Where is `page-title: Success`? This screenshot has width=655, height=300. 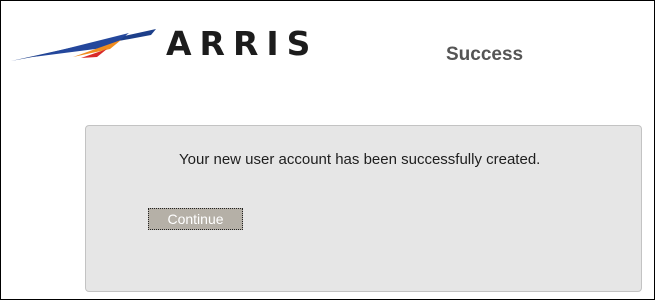 page-title: Success is located at coordinates (485, 54).